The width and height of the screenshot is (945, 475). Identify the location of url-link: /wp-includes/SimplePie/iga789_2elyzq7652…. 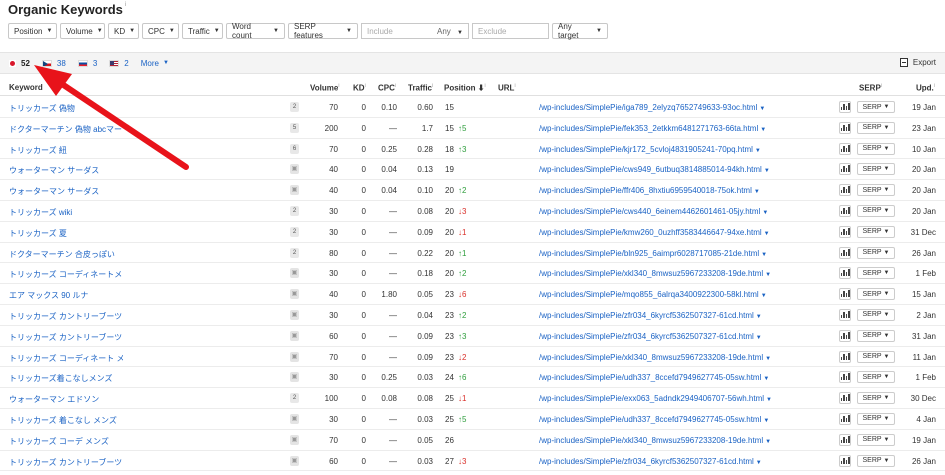
(652, 107).